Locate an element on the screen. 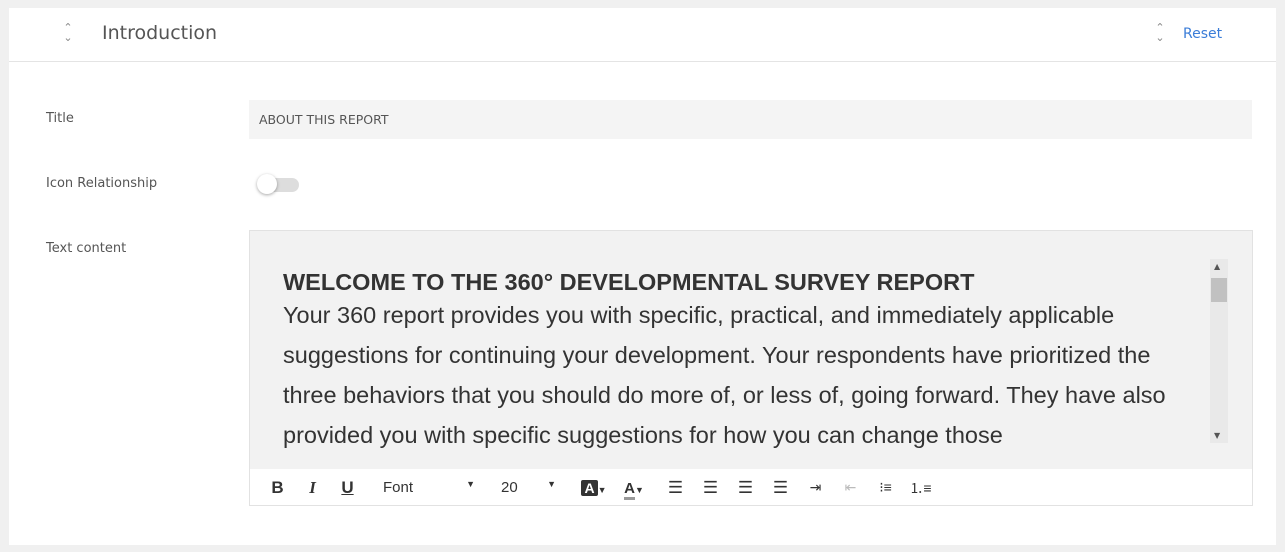  scrollbar-thumb is located at coordinates (1219, 290).